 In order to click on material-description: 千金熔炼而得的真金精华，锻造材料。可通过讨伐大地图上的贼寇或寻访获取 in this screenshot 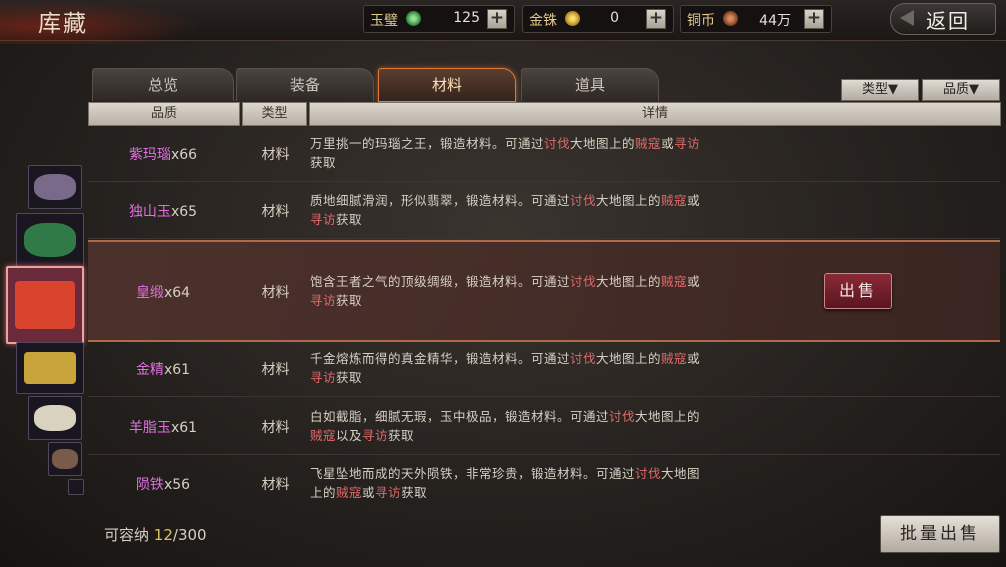, I will do `click(510, 368)`.